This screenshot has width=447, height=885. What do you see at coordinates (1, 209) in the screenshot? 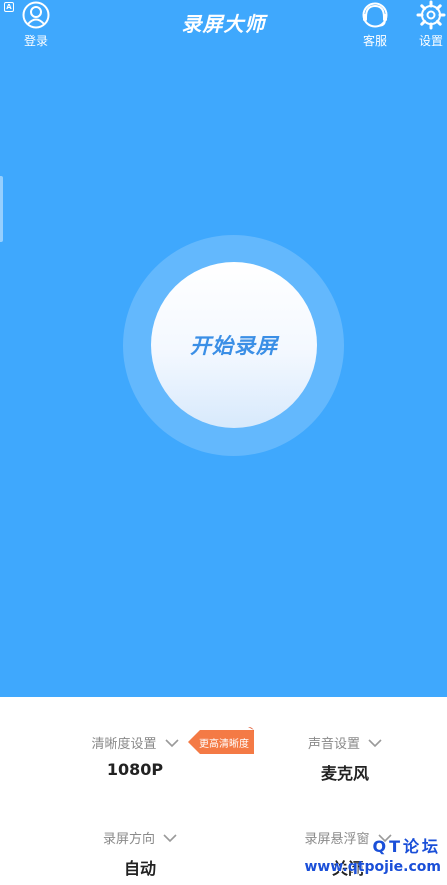
I see `edge-handle` at bounding box center [1, 209].